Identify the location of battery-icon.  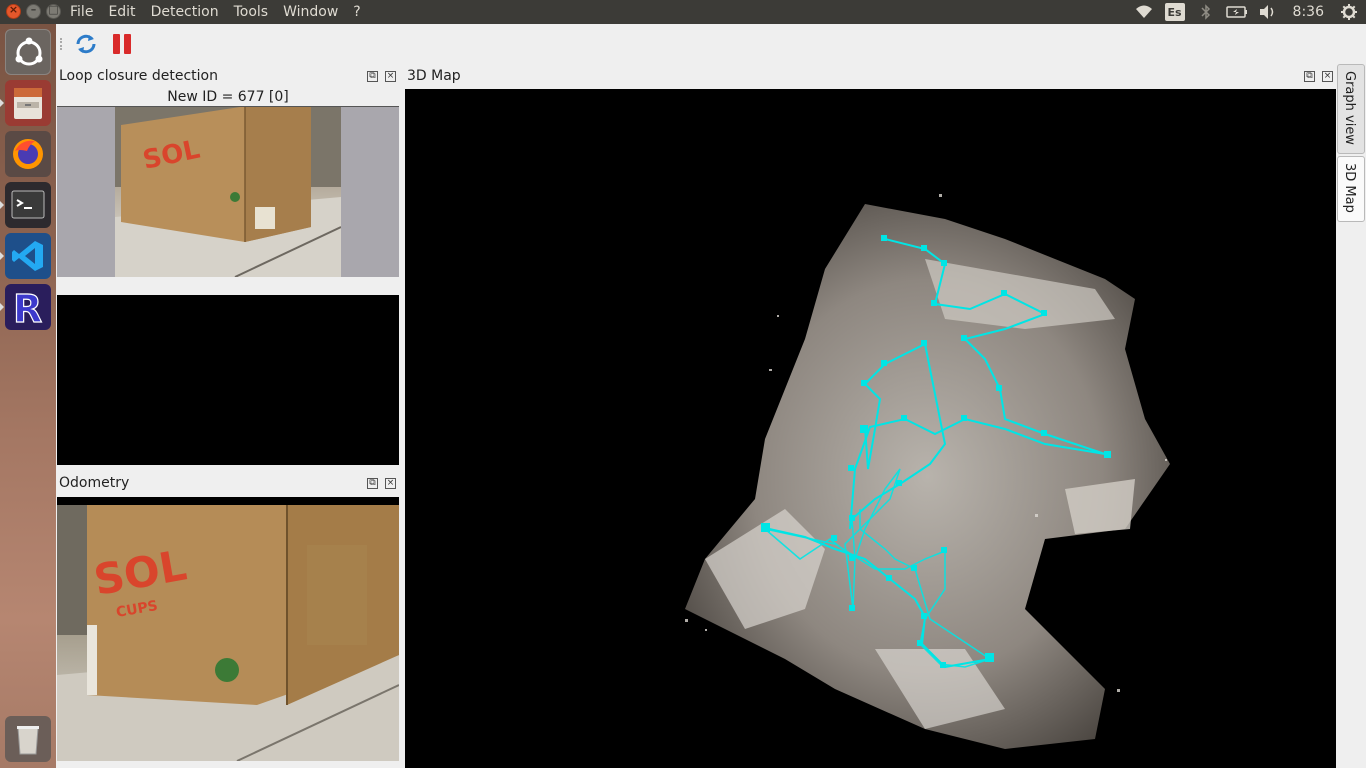
(1236, 12).